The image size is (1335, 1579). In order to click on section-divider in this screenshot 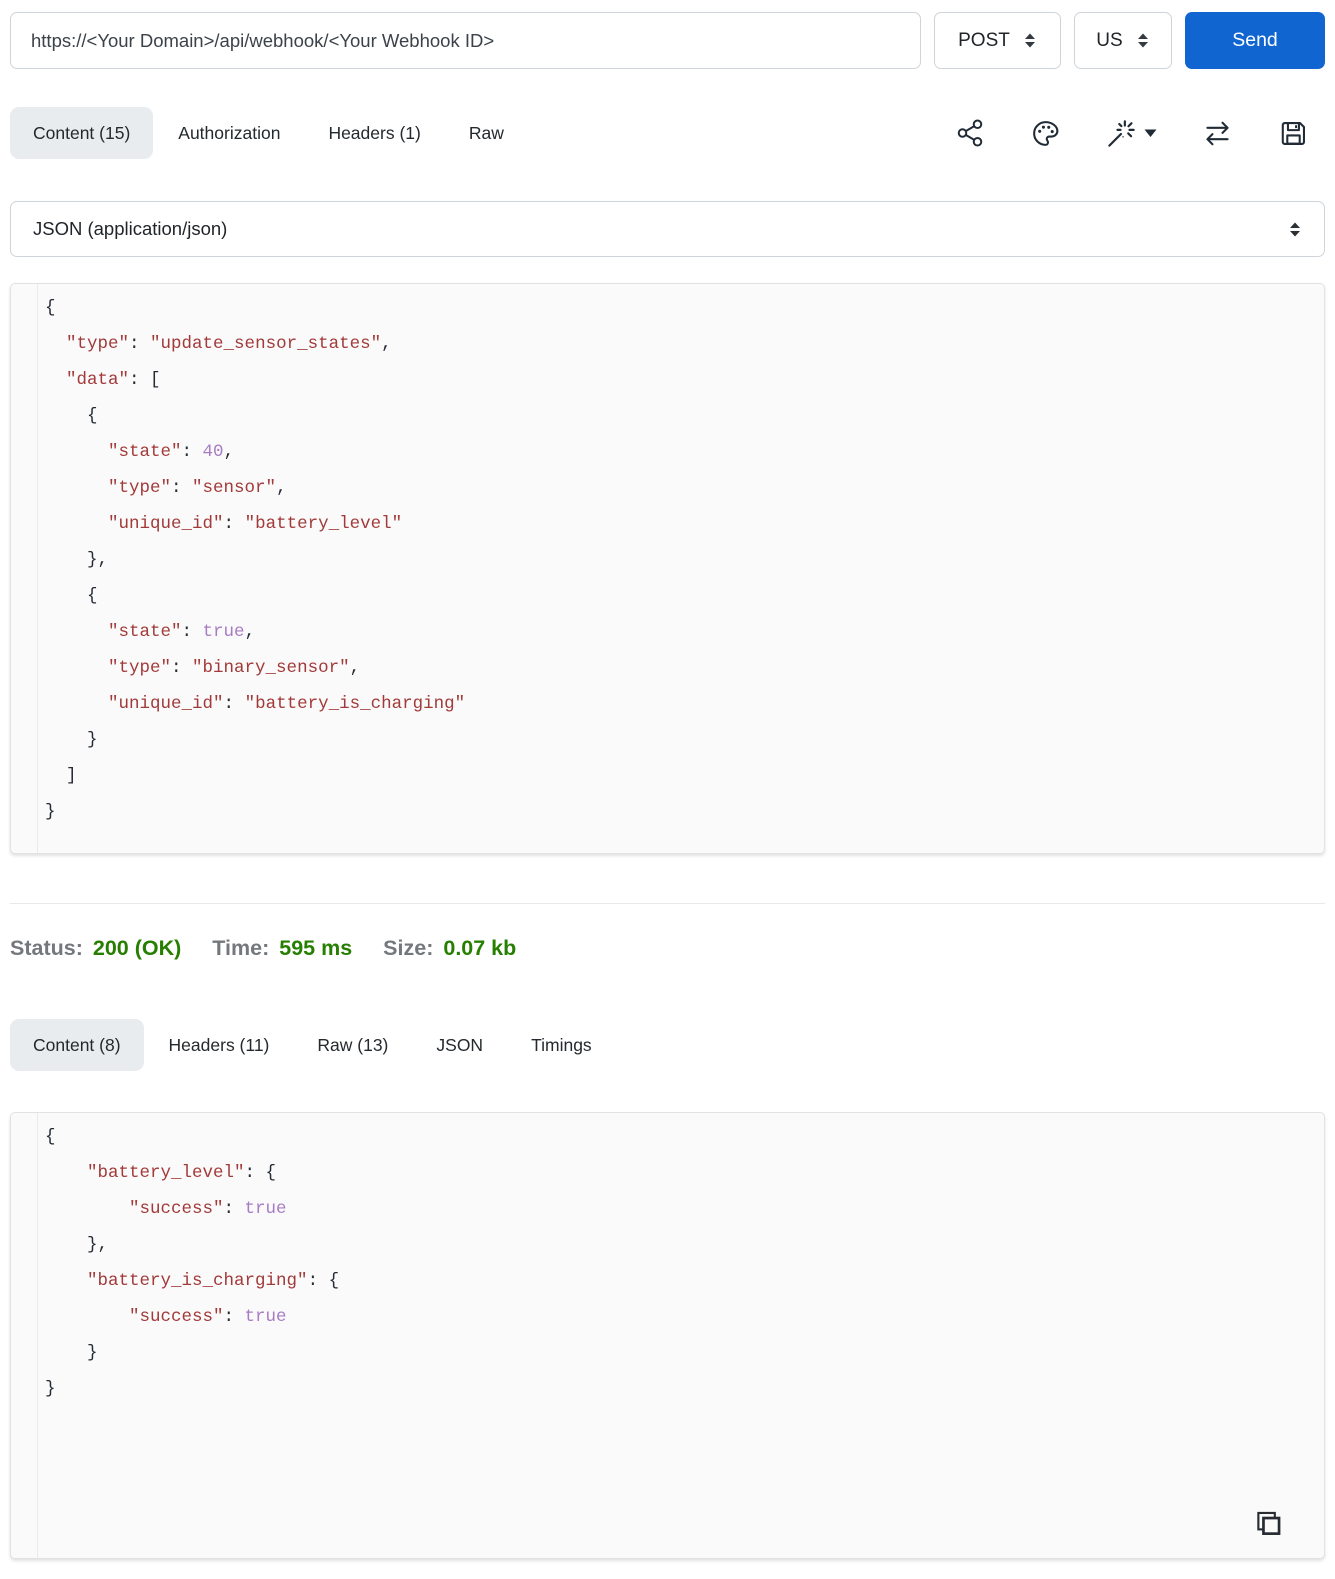, I will do `click(667, 903)`.